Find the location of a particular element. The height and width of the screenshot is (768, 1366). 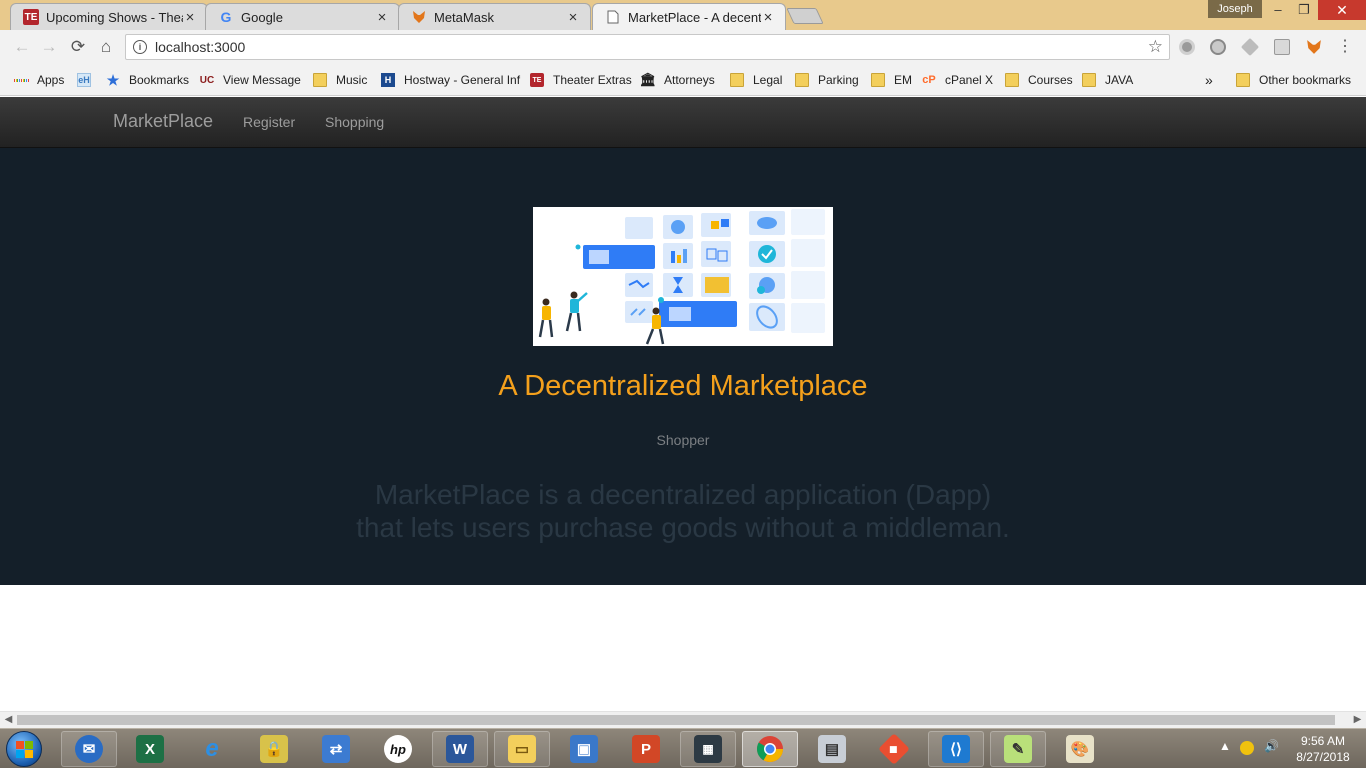

back-button: ← is located at coordinates (22, 47).